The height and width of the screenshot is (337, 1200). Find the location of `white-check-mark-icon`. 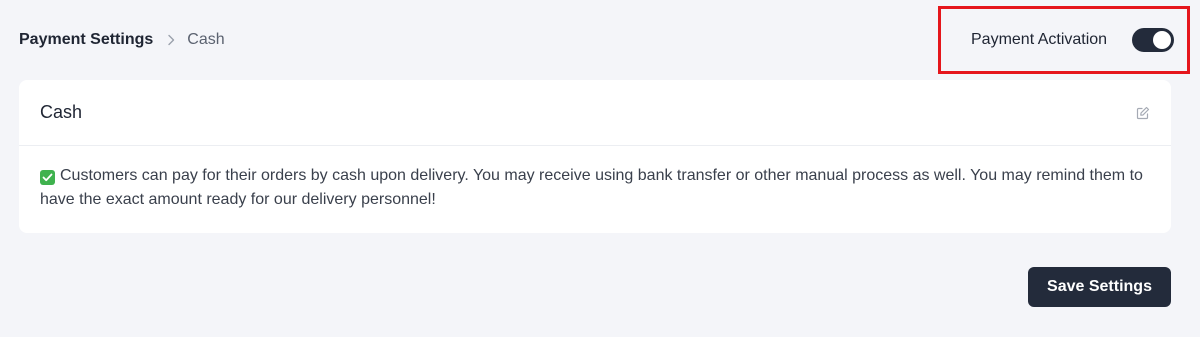

white-check-mark-icon is located at coordinates (47, 177).